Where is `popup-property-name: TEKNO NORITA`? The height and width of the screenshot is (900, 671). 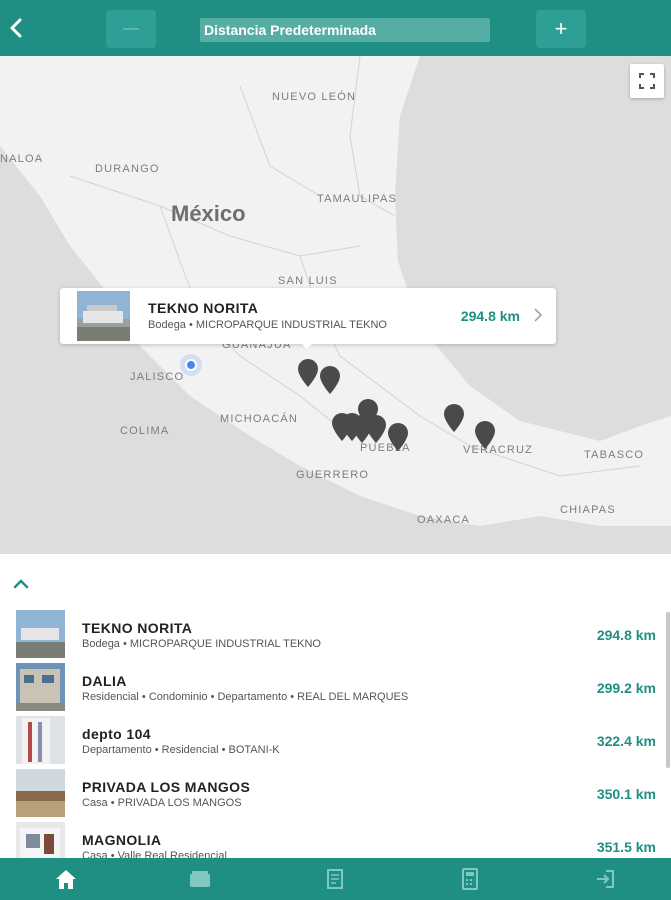 popup-property-name: TEKNO NORITA is located at coordinates (203, 308).